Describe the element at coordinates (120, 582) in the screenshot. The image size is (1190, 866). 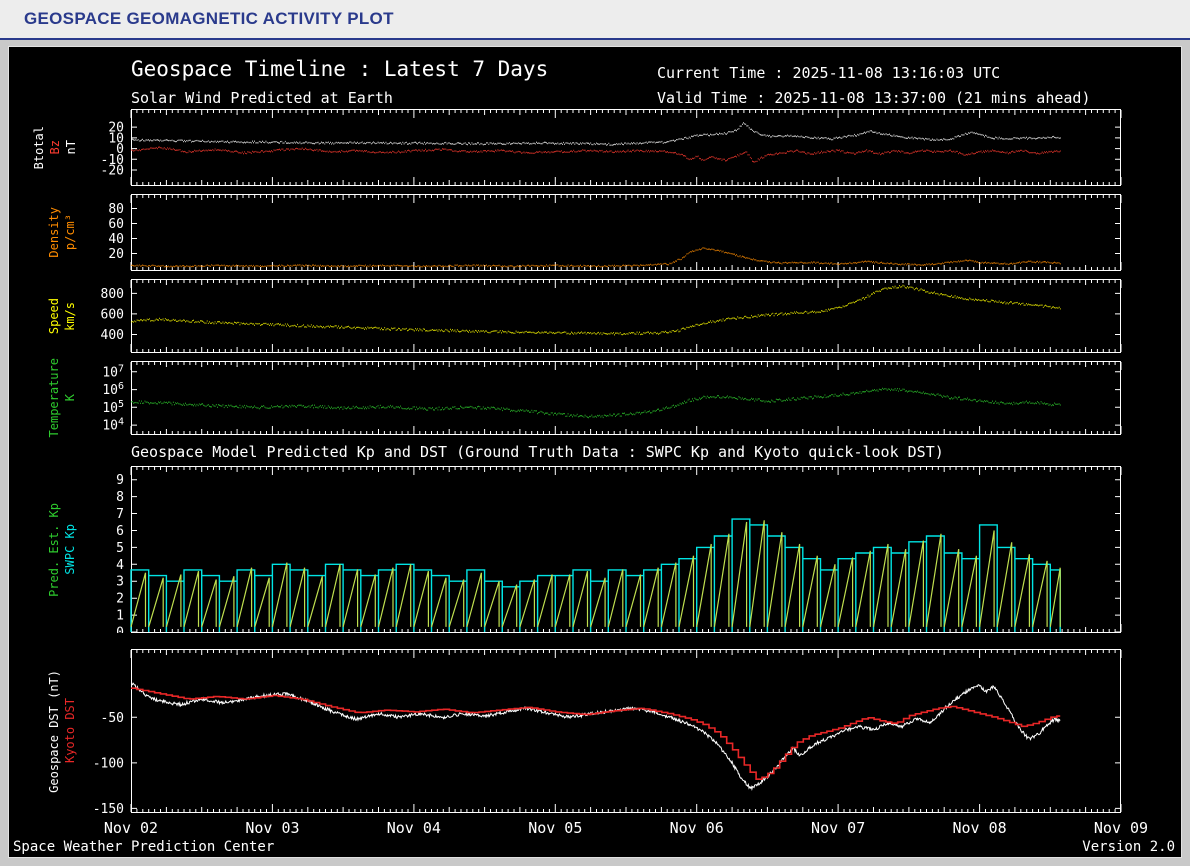
I see `y-tick-label: 3` at that location.